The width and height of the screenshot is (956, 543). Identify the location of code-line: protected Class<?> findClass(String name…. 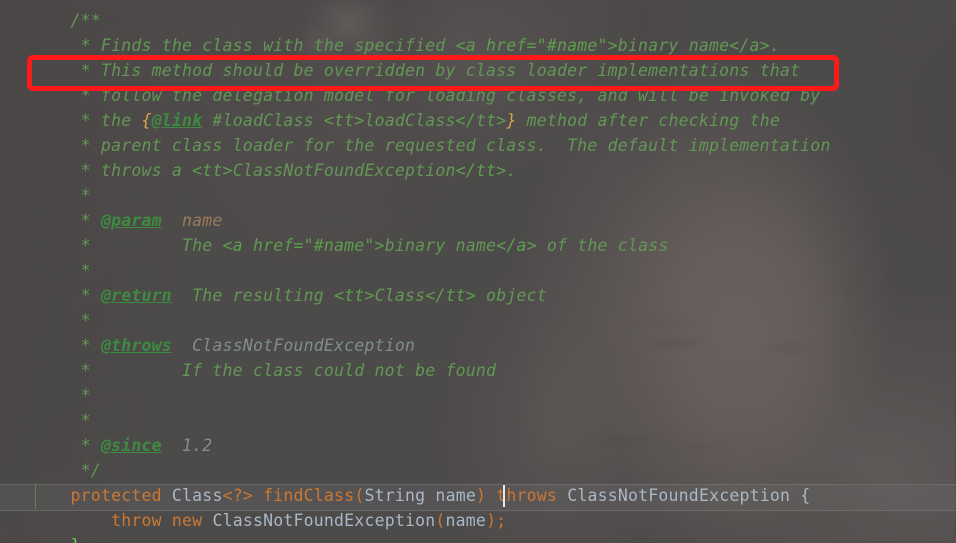
(478, 495).